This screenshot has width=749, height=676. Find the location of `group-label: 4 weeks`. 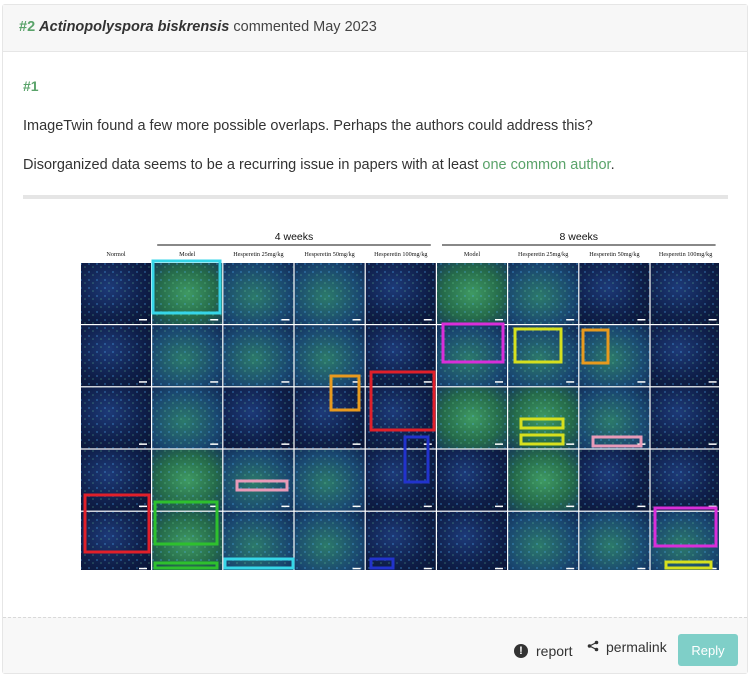

group-label: 4 weeks is located at coordinates (294, 237).